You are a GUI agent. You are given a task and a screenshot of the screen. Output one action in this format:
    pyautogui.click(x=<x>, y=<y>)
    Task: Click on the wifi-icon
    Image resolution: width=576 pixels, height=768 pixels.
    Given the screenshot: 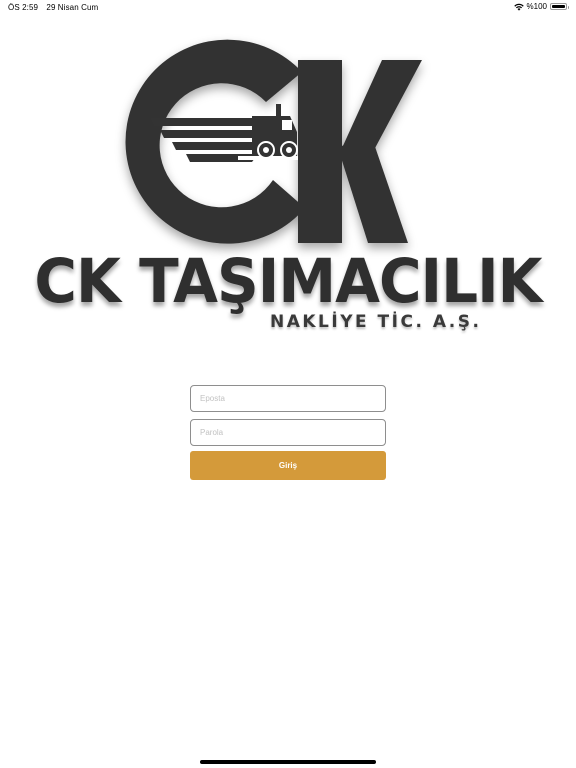 What is the action you would take?
    pyautogui.click(x=518, y=7)
    